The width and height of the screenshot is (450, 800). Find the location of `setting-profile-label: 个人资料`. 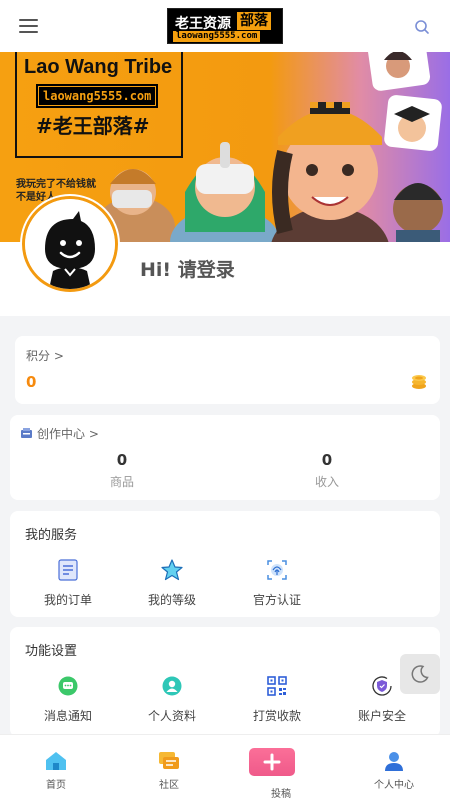

setting-profile-label: 个人资料 is located at coordinates (171, 716).